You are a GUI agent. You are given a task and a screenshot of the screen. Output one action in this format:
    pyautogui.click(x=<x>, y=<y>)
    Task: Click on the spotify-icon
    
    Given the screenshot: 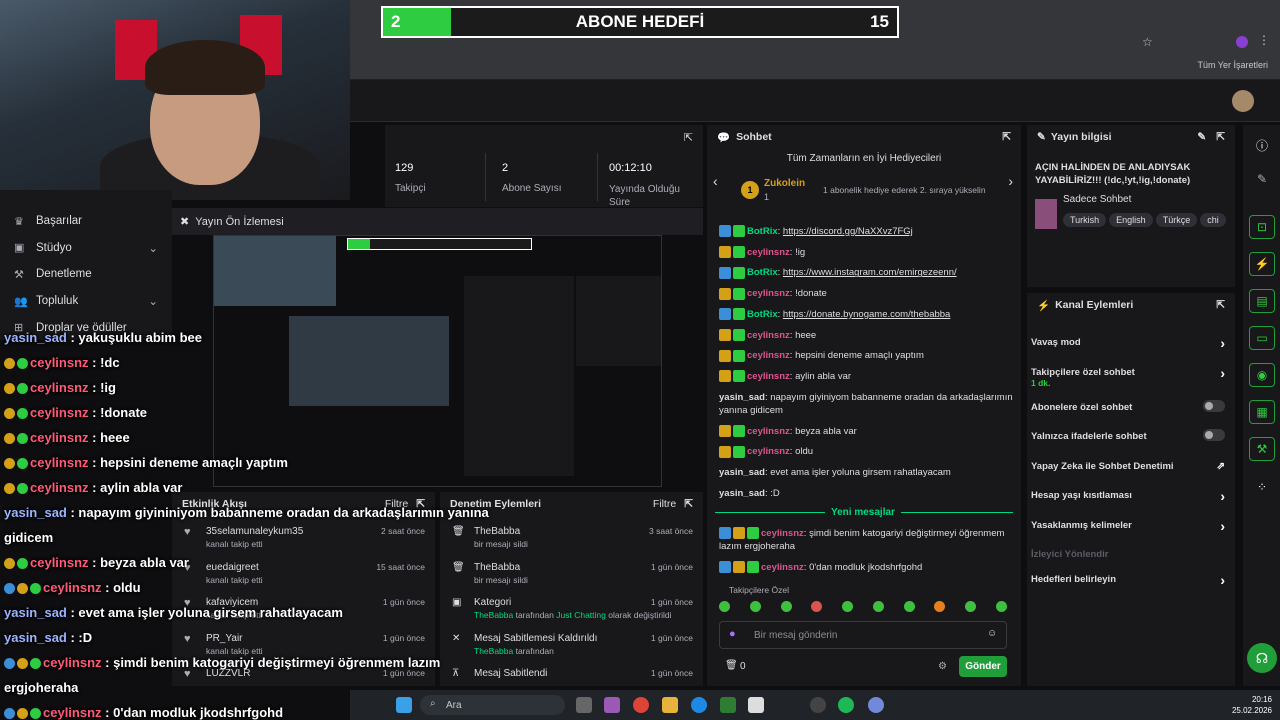 What is the action you would take?
    pyautogui.click(x=846, y=705)
    